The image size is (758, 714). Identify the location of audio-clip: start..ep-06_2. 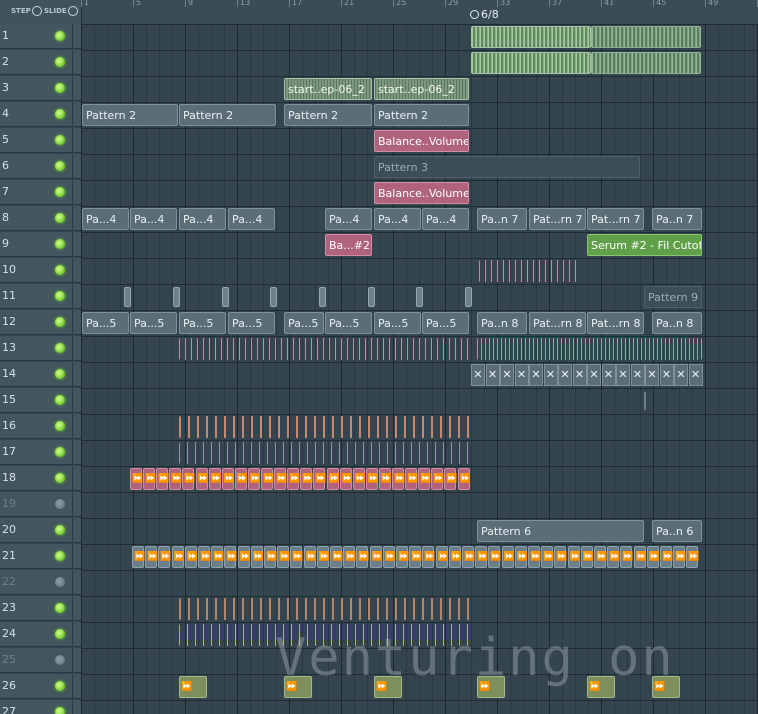
(421, 89).